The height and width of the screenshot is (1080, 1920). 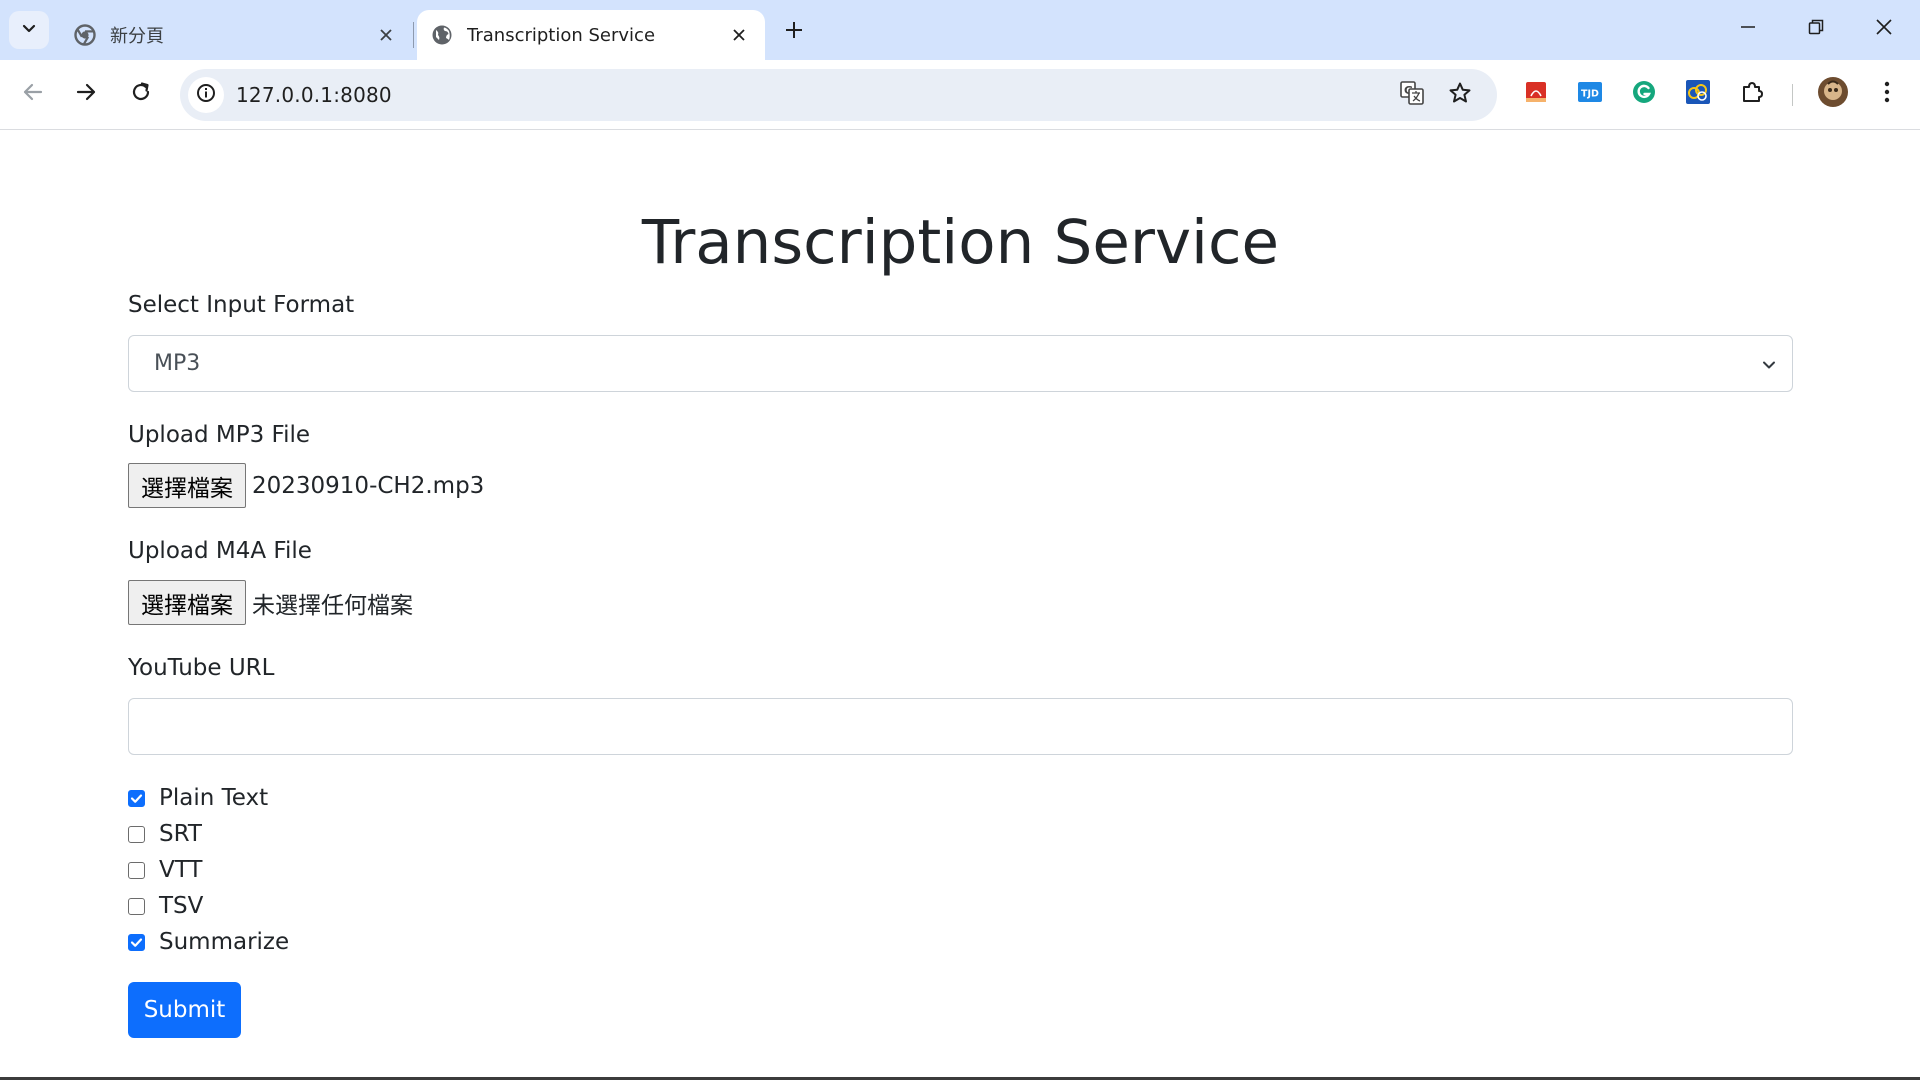 I want to click on youtube-url-input, so click(x=960, y=726).